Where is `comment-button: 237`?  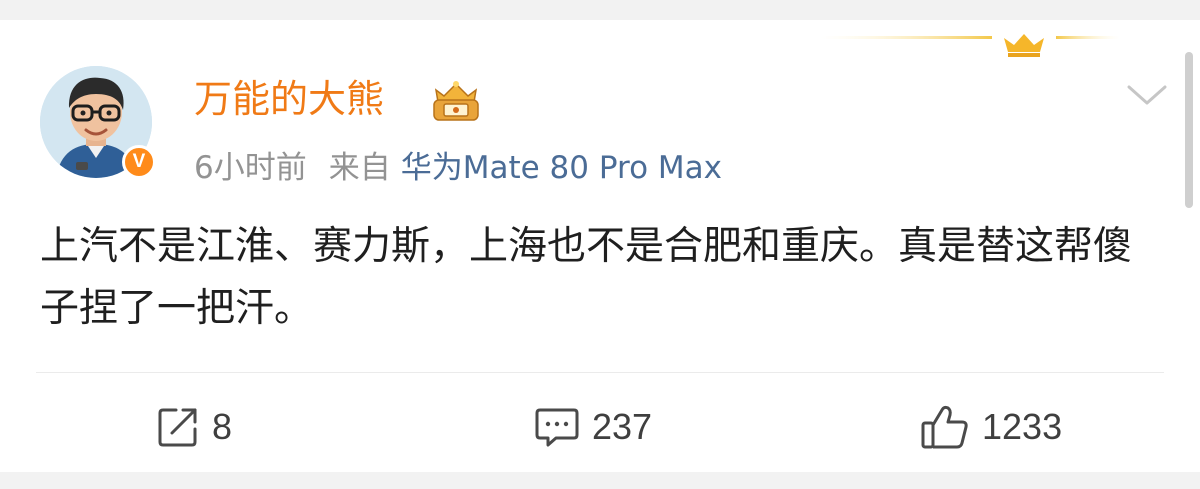 comment-button: 237 is located at coordinates (593, 427).